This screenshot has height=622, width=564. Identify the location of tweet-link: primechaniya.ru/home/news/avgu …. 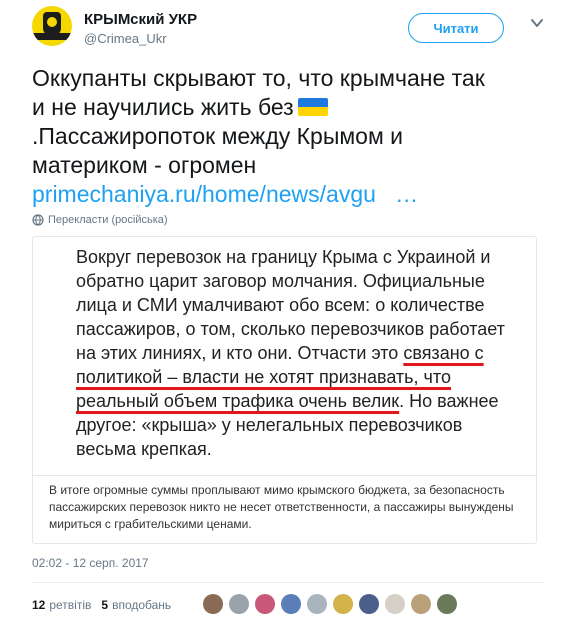
(282, 194).